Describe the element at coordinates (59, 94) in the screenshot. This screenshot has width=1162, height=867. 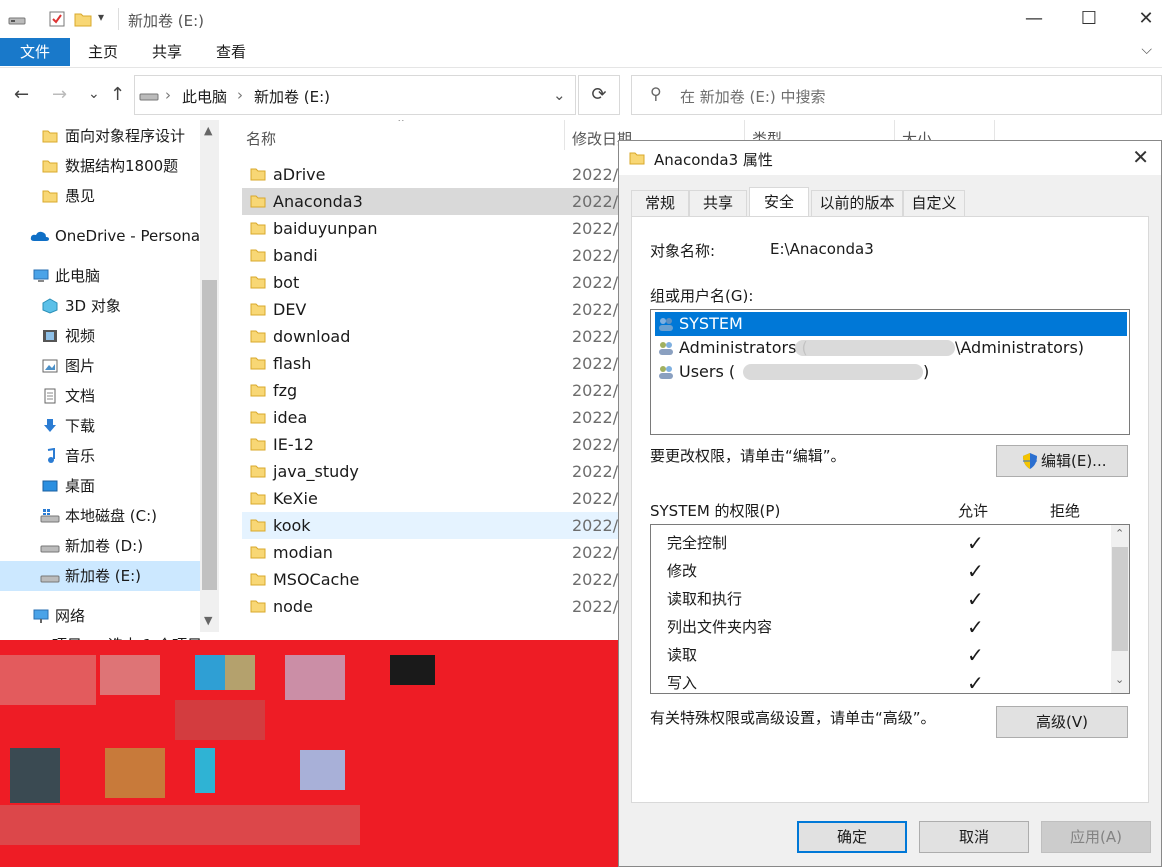
I see `forward-button: →` at that location.